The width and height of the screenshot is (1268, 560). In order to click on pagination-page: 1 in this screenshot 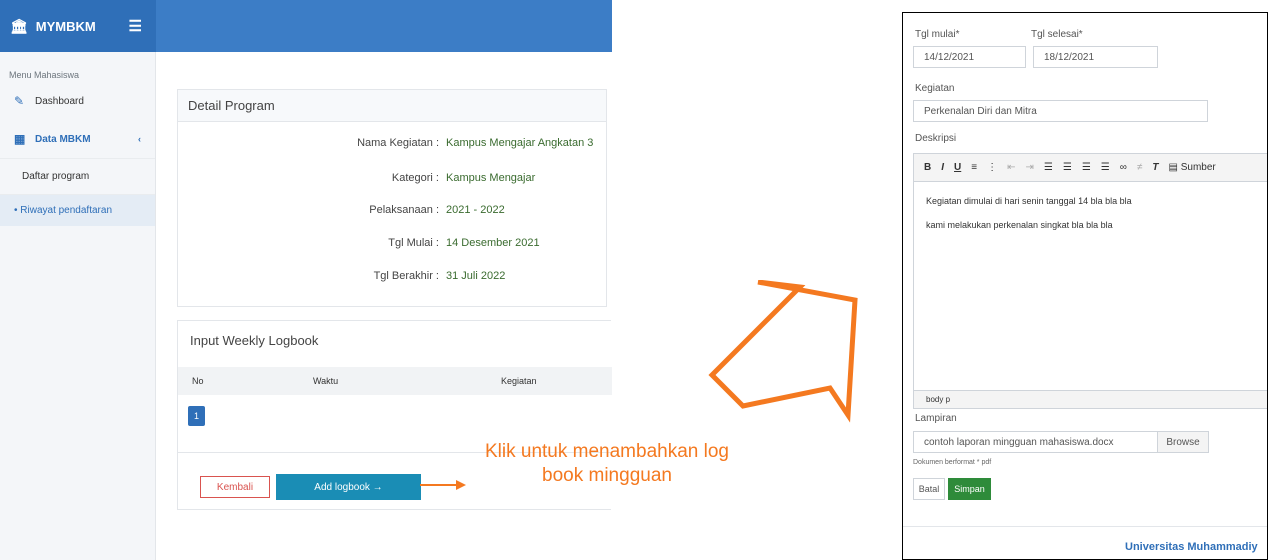, I will do `click(196, 416)`.